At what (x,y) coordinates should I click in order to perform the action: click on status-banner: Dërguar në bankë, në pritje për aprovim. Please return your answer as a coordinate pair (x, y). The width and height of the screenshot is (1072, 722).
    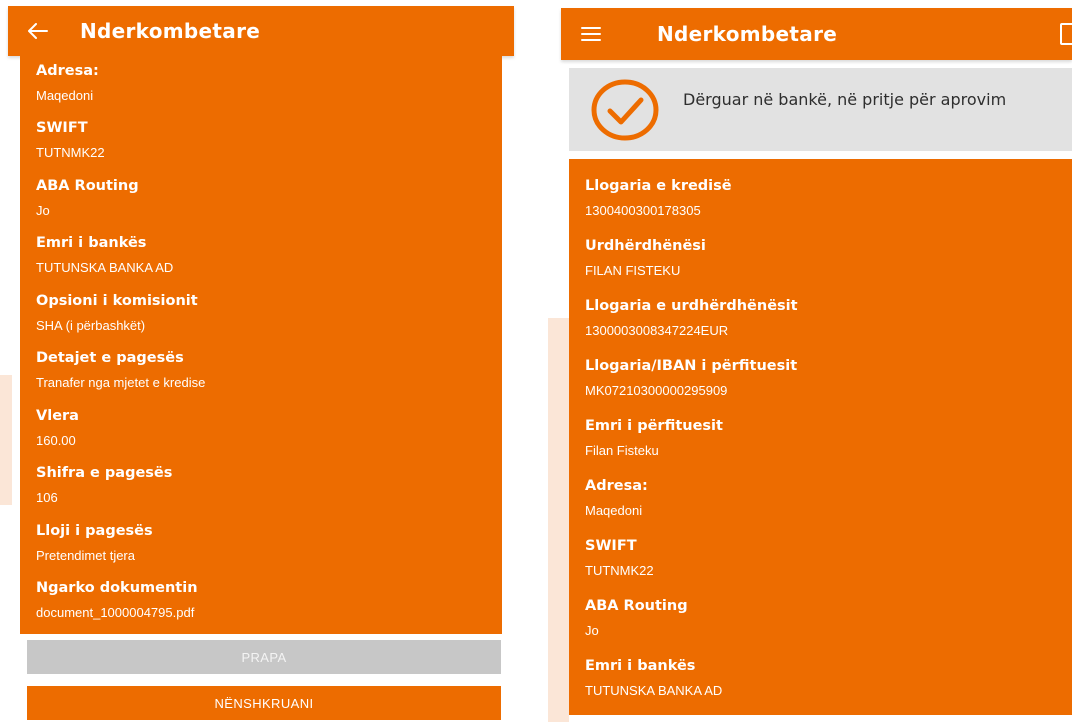
    Looking at the image, I should click on (820, 109).